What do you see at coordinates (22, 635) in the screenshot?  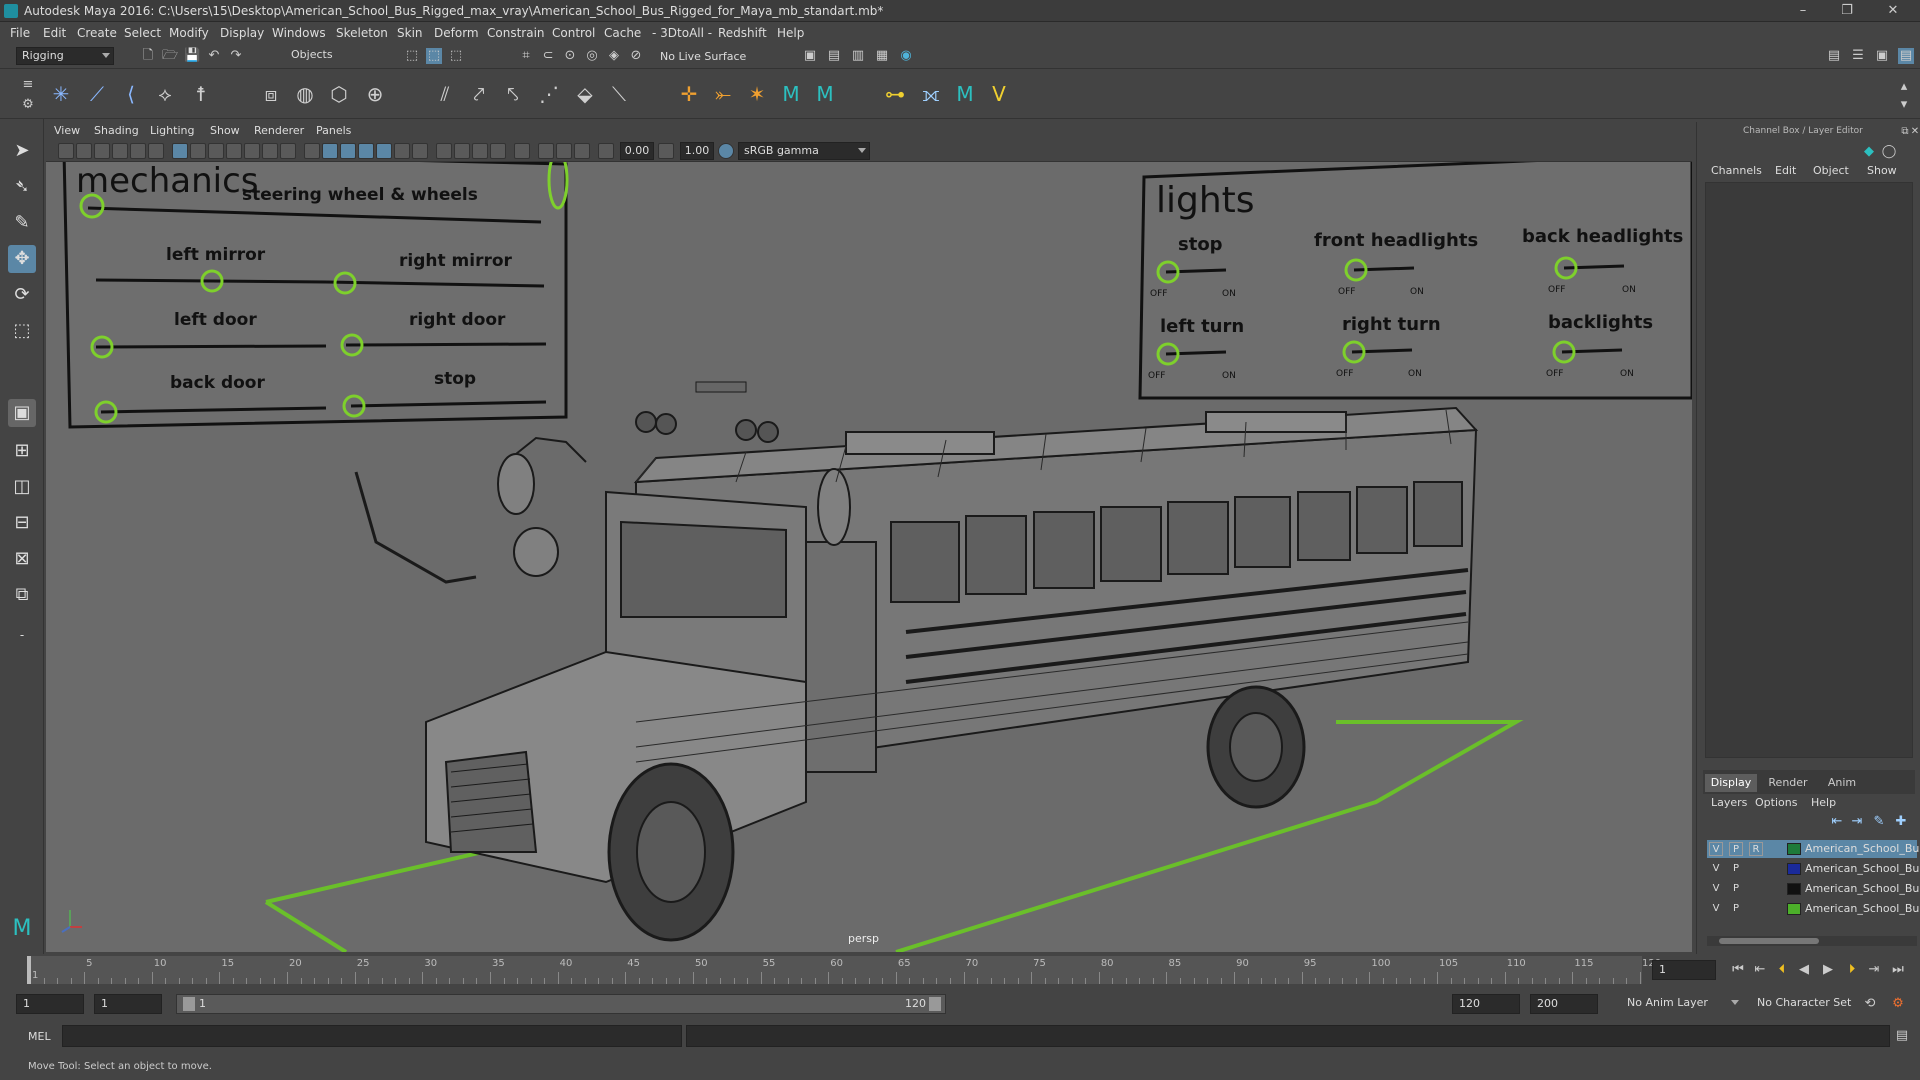 I see `layout-more-icon: -` at bounding box center [22, 635].